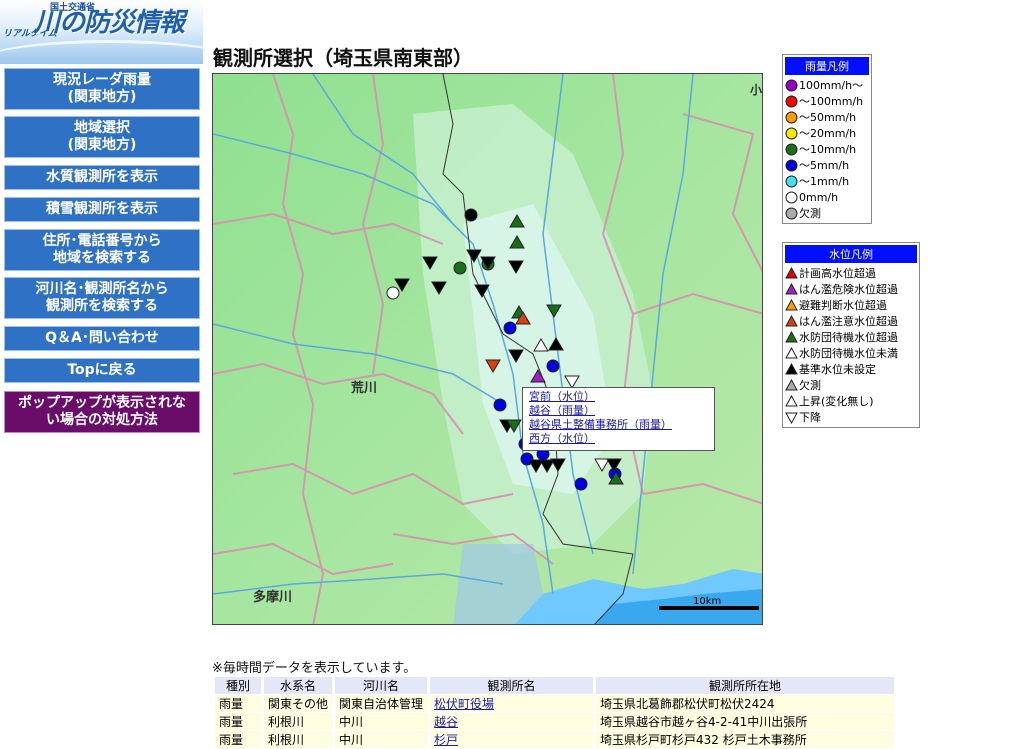 The image size is (1035, 749). What do you see at coordinates (102, 258) in the screenshot?
I see `nav-label-sub: 地域を検索する` at bounding box center [102, 258].